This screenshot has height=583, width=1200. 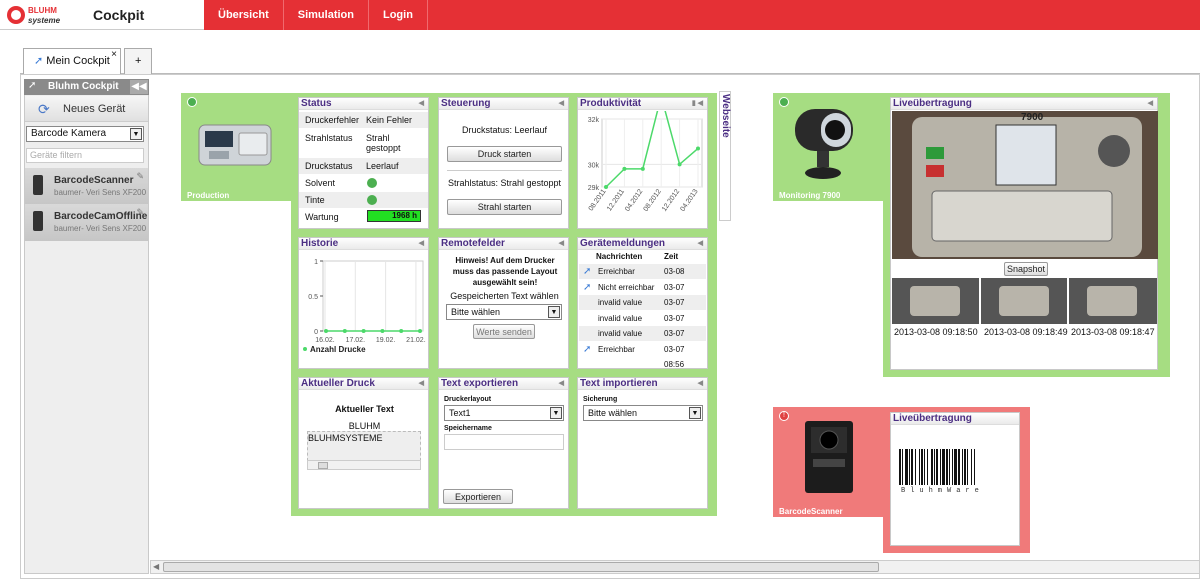 What do you see at coordinates (504, 331) in the screenshot?
I see `werte-senden-button: Werte senden` at bounding box center [504, 331].